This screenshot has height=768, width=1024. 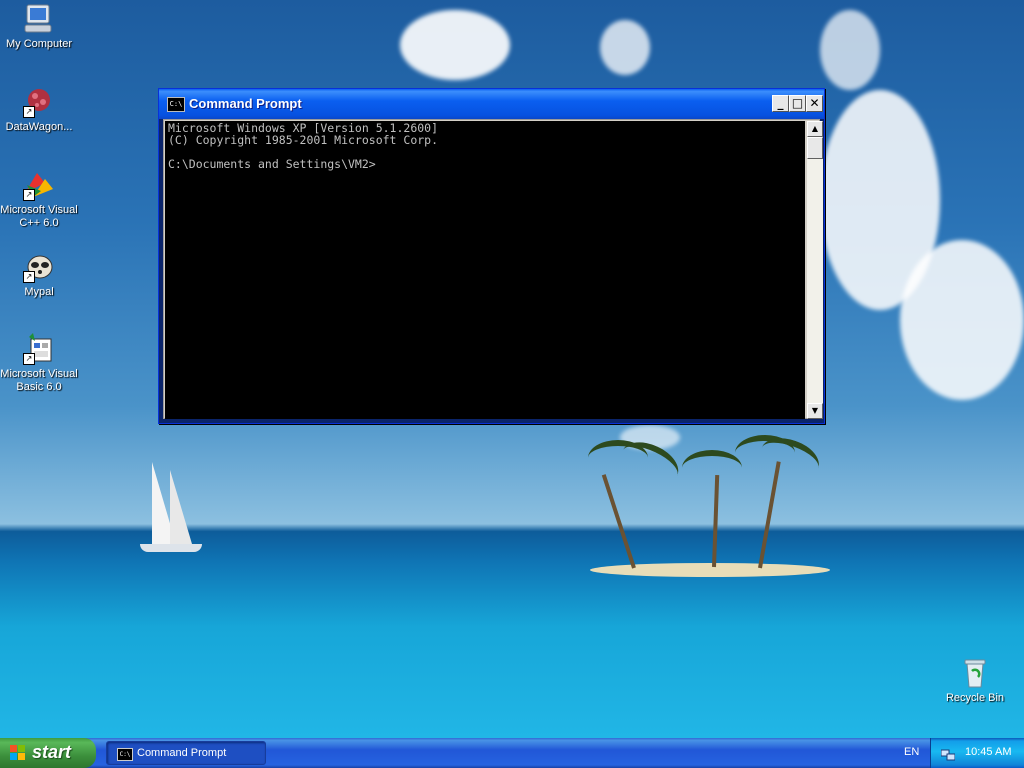 I want to click on console-line: (C) Copyright 1985-2001 Microsoft Corp., so click(x=303, y=140).